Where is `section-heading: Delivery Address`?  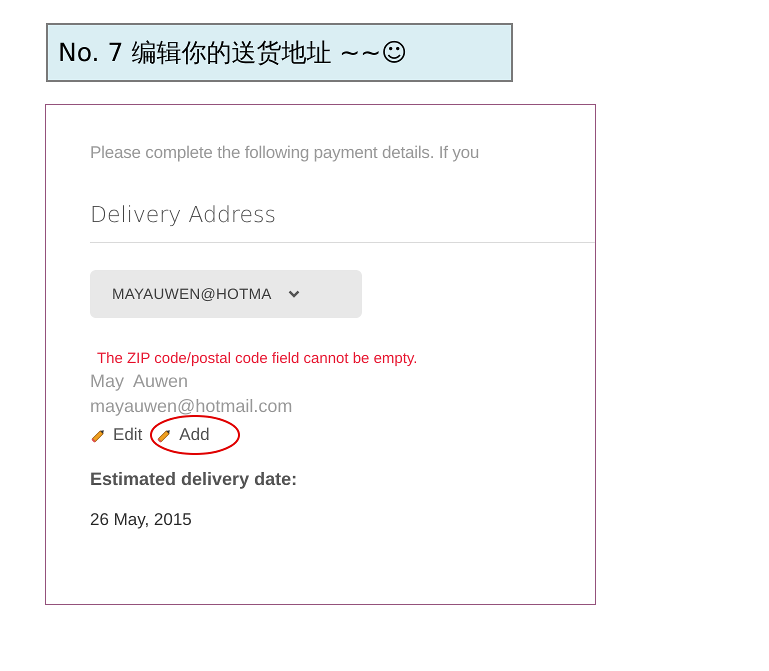
section-heading: Delivery Address is located at coordinates (183, 215).